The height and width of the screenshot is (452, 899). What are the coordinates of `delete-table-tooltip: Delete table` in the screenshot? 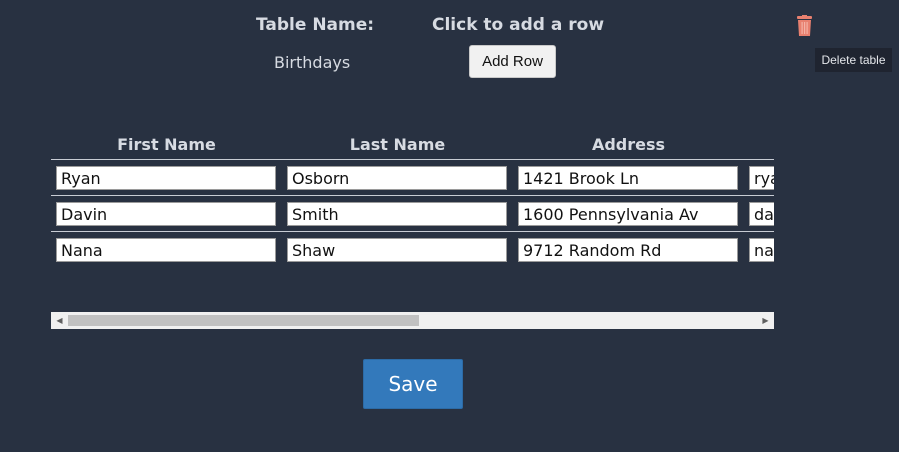 It's located at (853, 60).